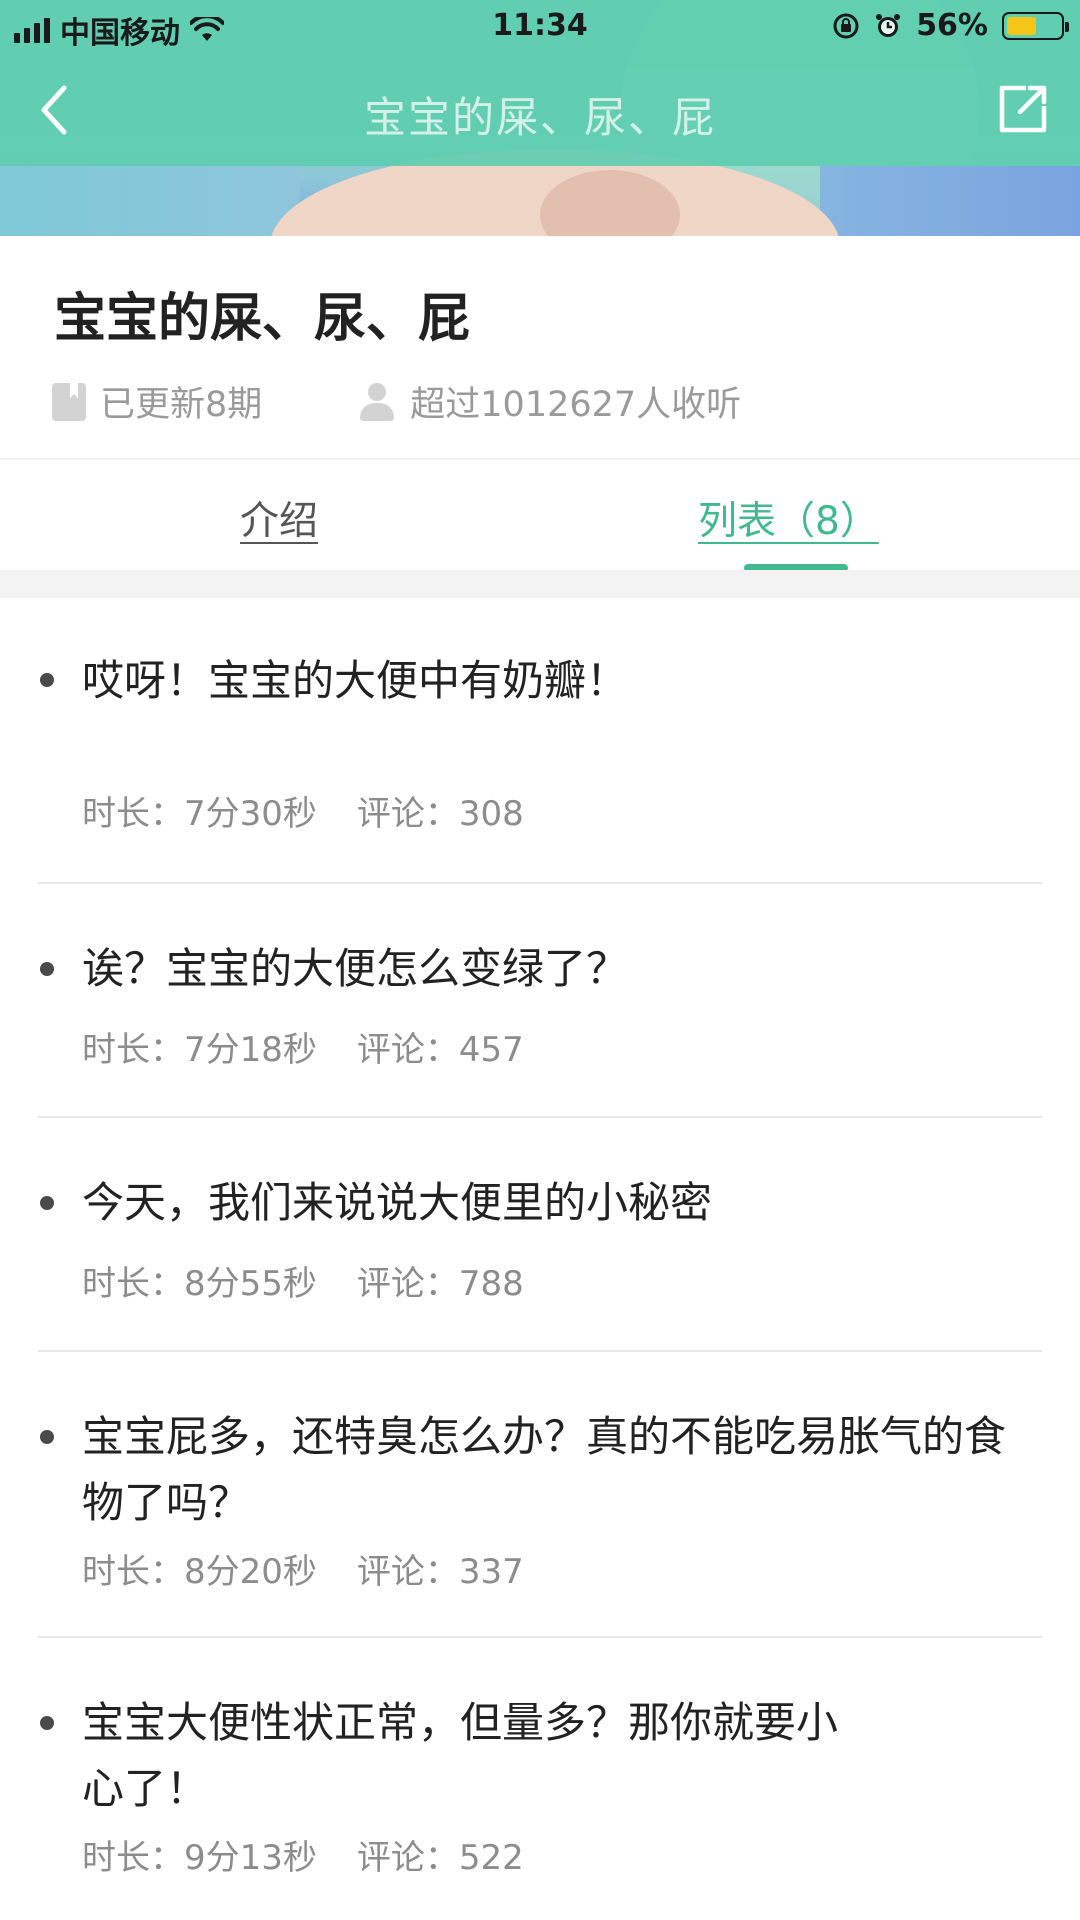  What do you see at coordinates (397, 1202) in the screenshot?
I see `episode-title: 今天，我们来说说大便里的小秘密` at bounding box center [397, 1202].